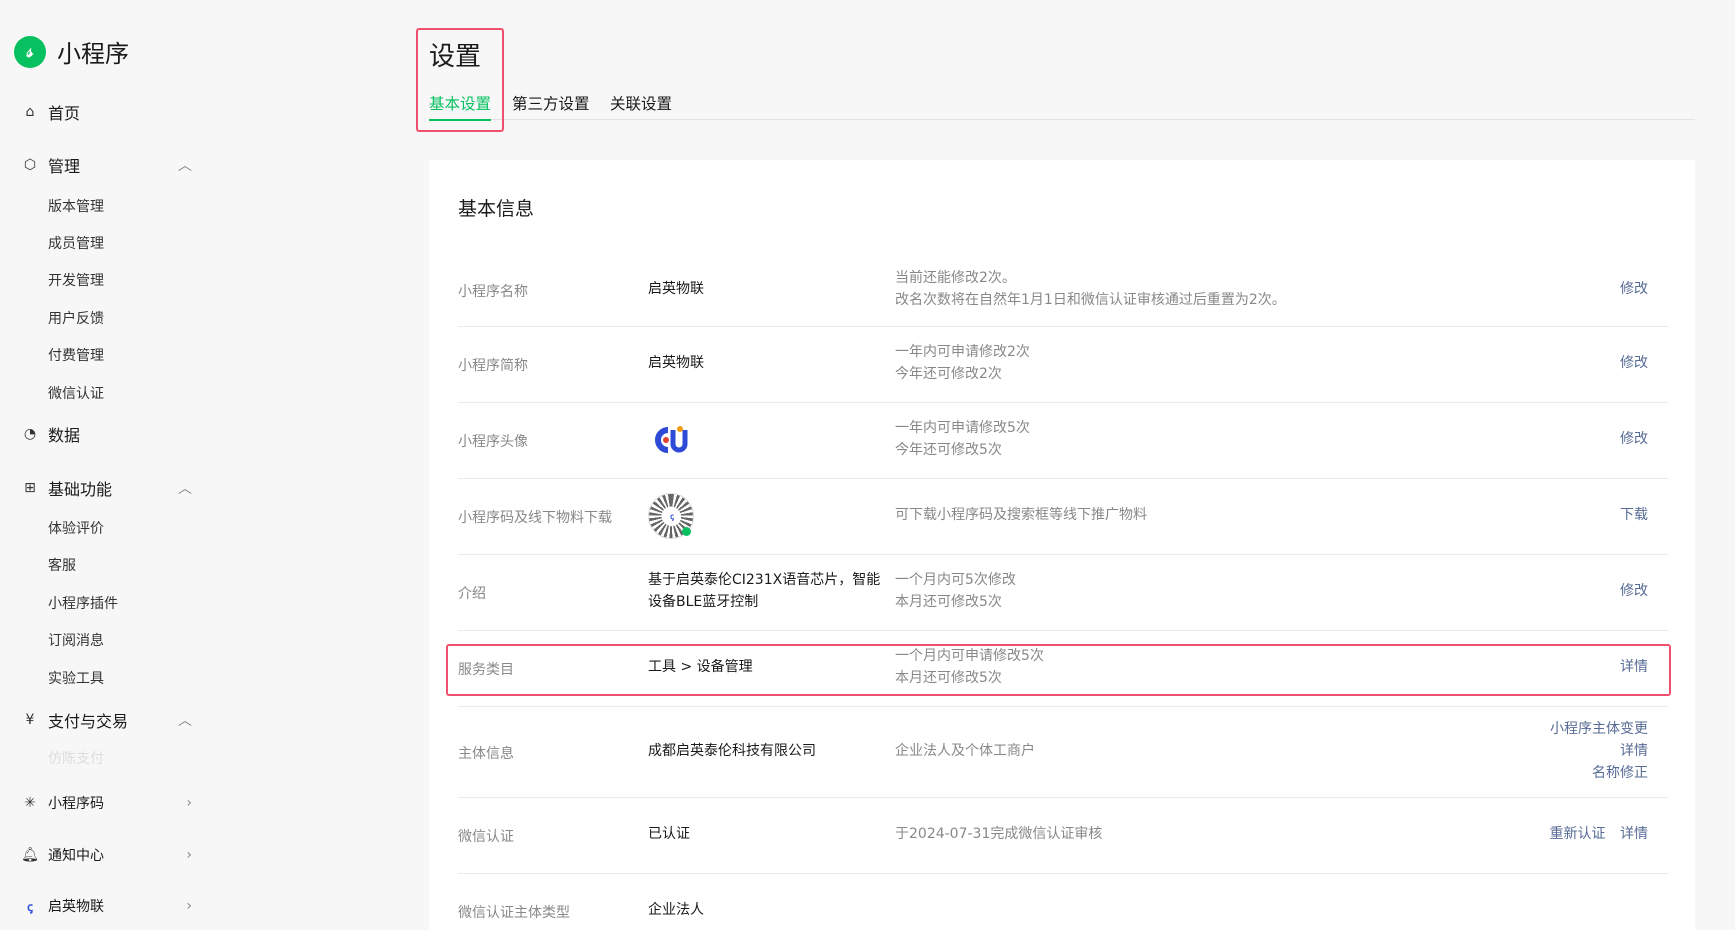 This screenshot has height=930, width=1735. I want to click on category-highlight-box, so click(1058, 670).